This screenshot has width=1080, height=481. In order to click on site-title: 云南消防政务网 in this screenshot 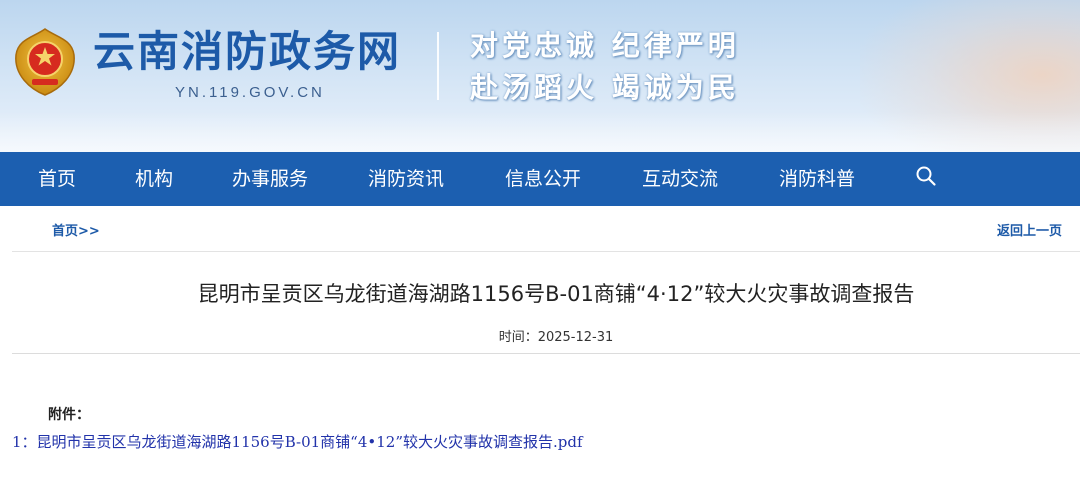, I will do `click(247, 52)`.